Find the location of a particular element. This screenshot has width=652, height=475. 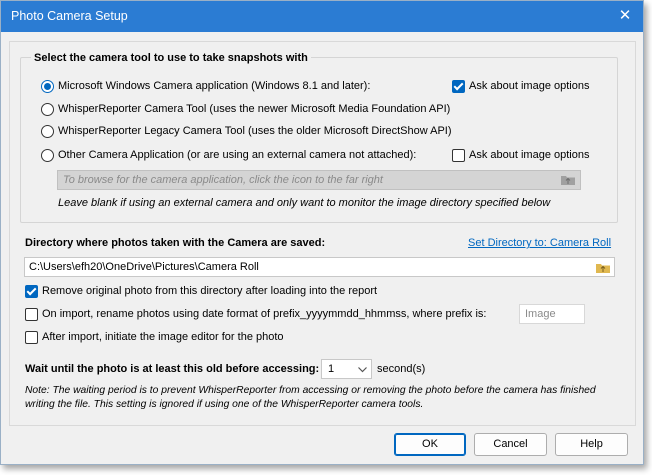

browse-folder-icon is located at coordinates (568, 179).